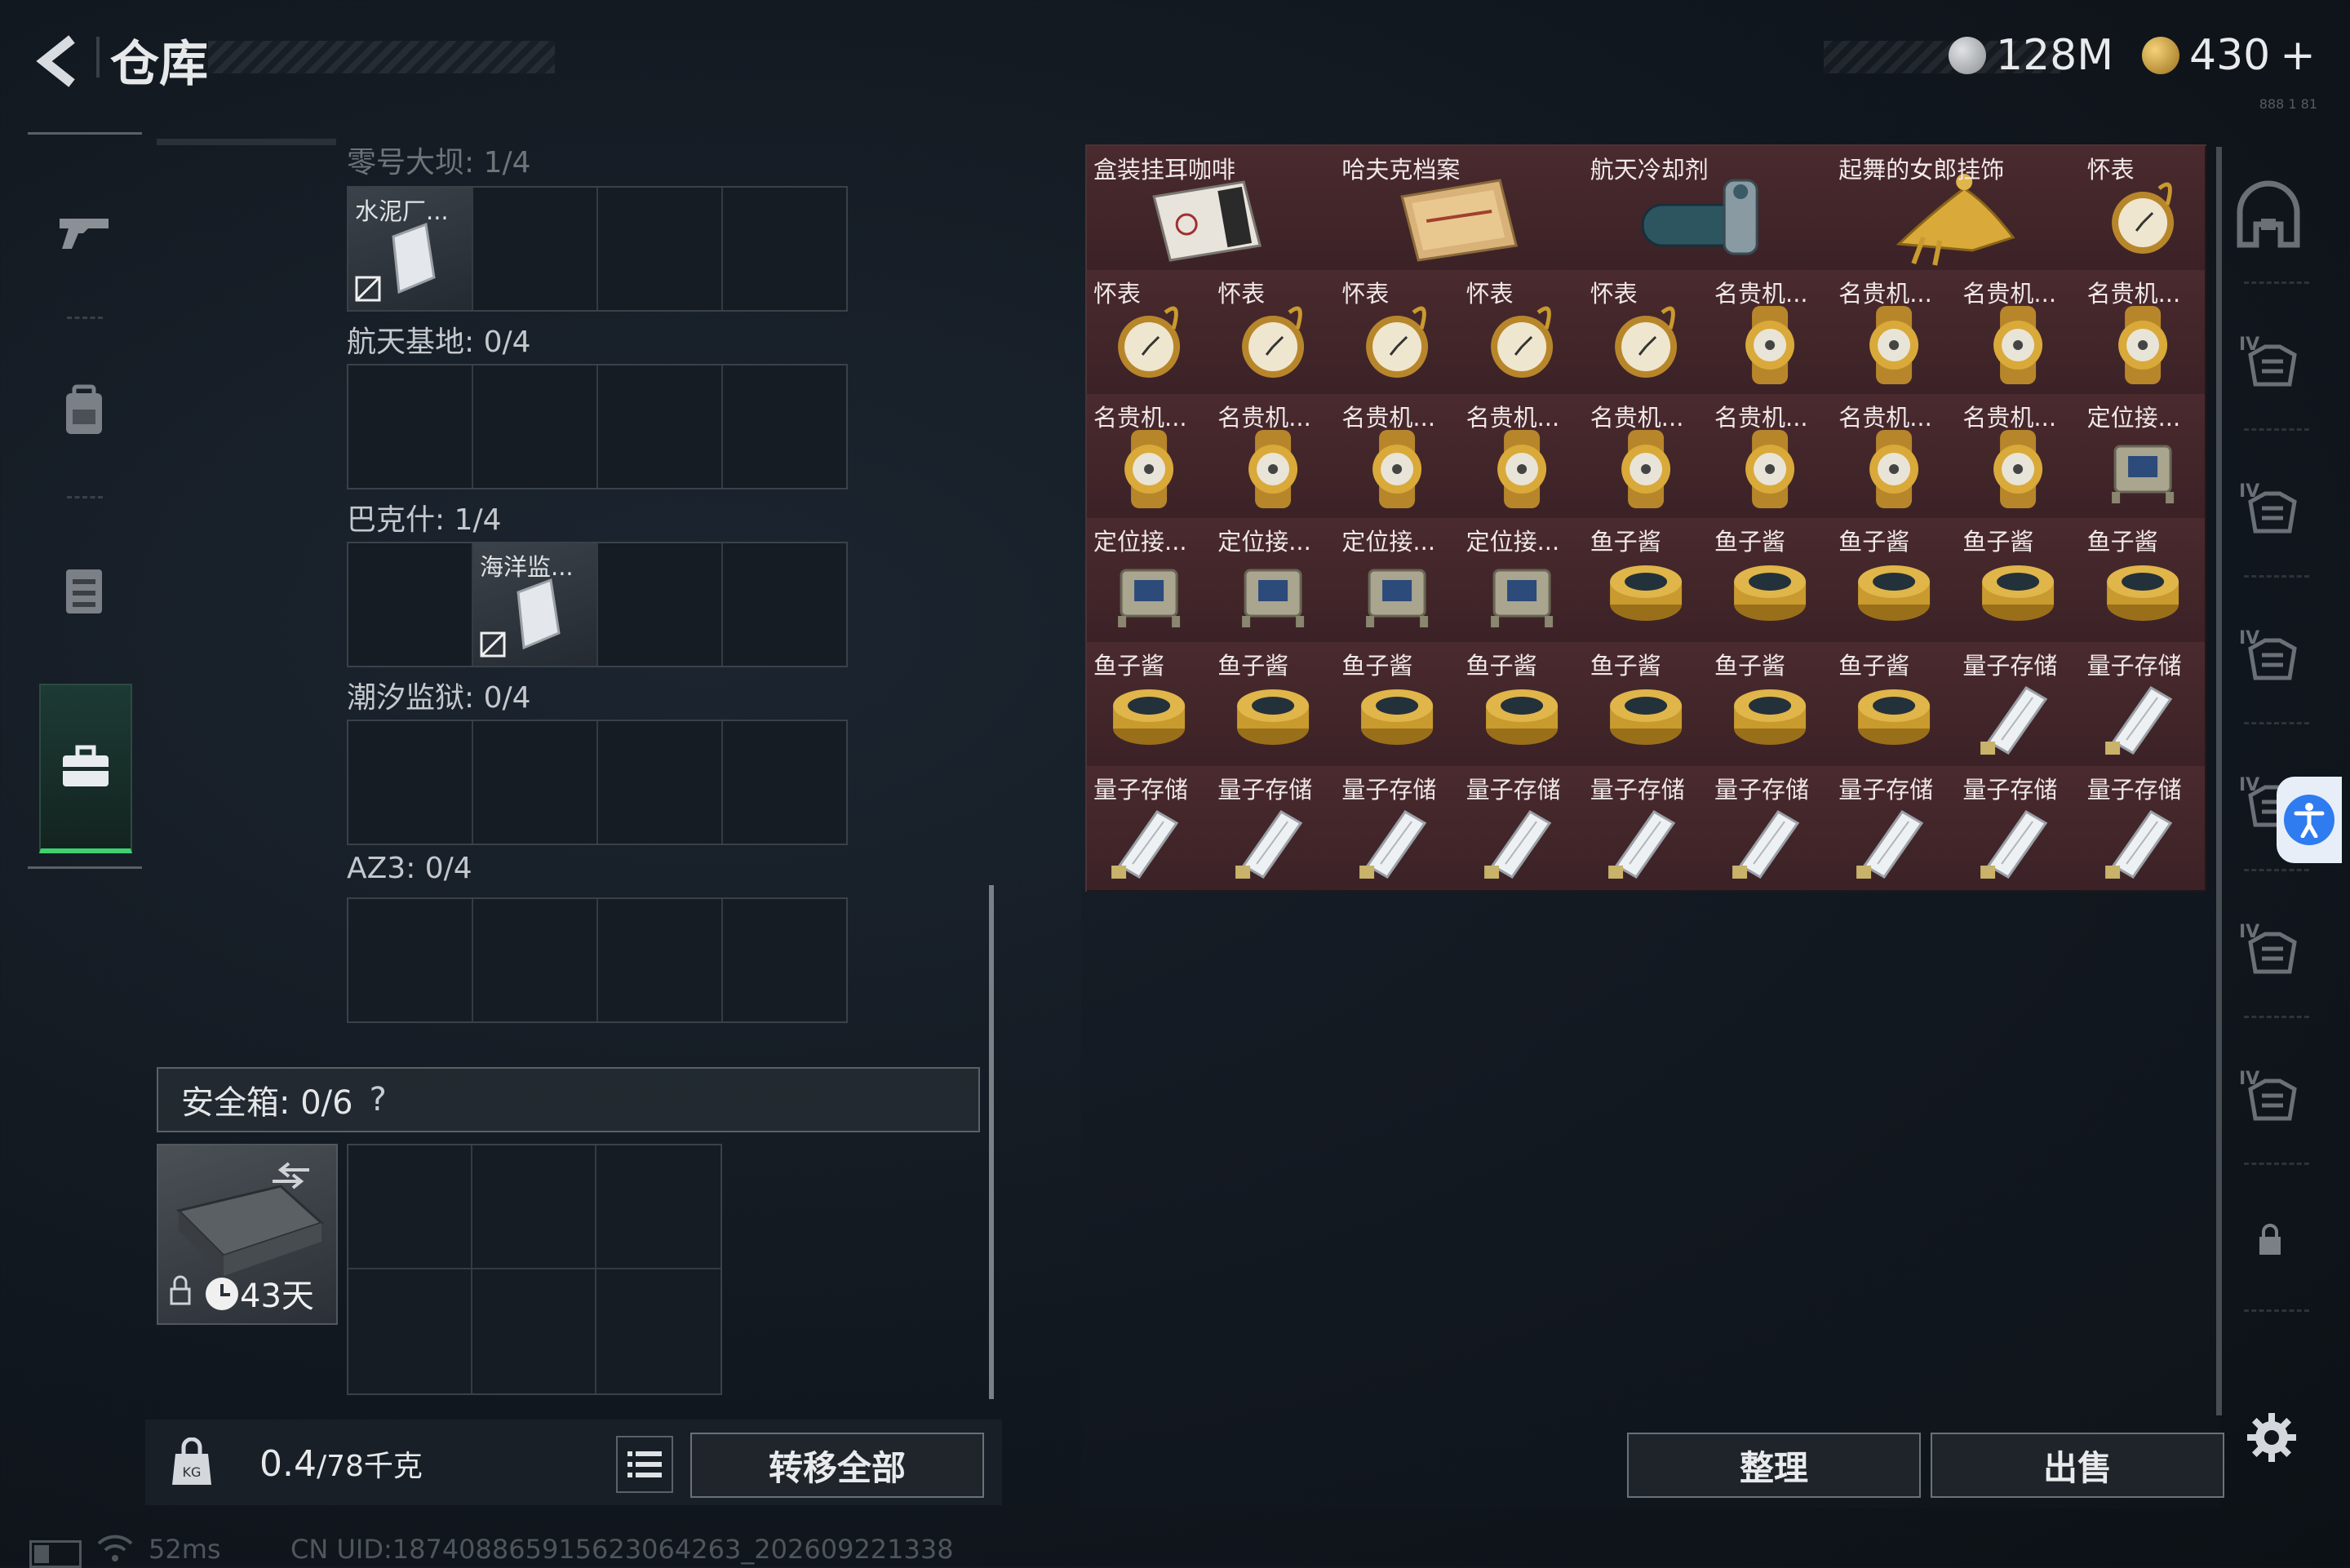  I want to click on rail-helmet, so click(2268, 217).